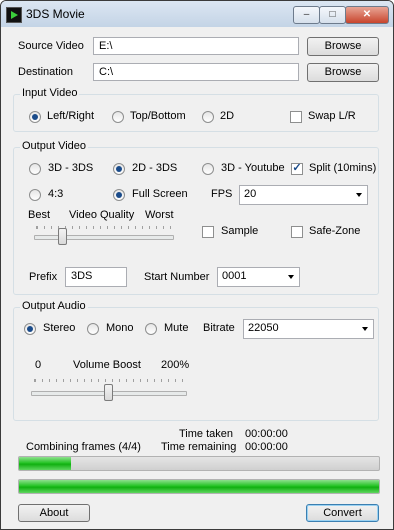 Image resolution: width=394 pixels, height=530 pixels. What do you see at coordinates (71, 116) in the screenshot?
I see `input-left-right-label: Left/Right` at bounding box center [71, 116].